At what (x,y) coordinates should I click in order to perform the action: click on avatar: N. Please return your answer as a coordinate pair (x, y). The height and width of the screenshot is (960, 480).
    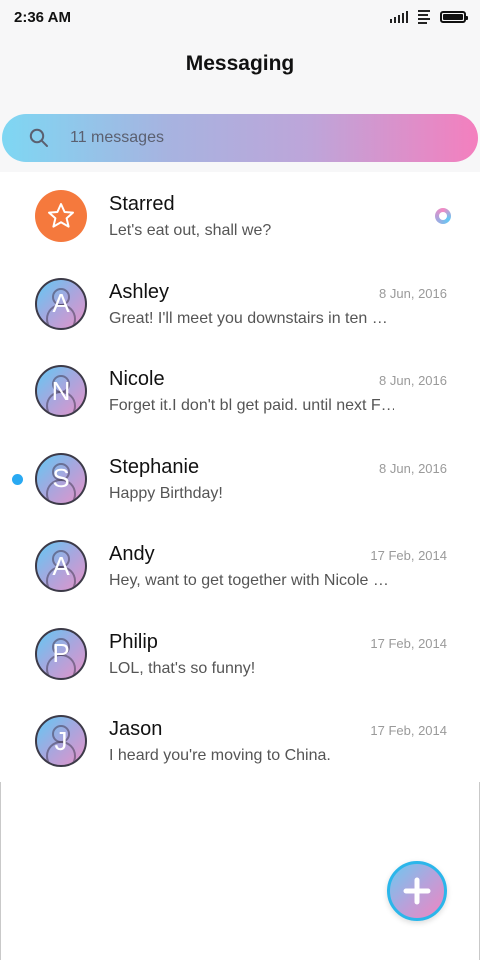
    Looking at the image, I should click on (61, 391).